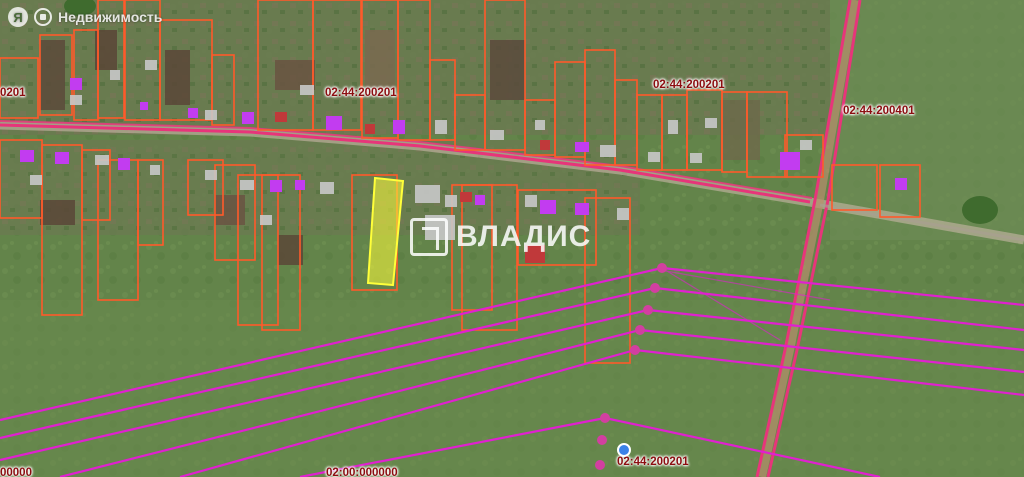 This screenshot has height=477, width=1024. Describe the element at coordinates (429, 237) in the screenshot. I see `watermark-logo-icon` at that location.